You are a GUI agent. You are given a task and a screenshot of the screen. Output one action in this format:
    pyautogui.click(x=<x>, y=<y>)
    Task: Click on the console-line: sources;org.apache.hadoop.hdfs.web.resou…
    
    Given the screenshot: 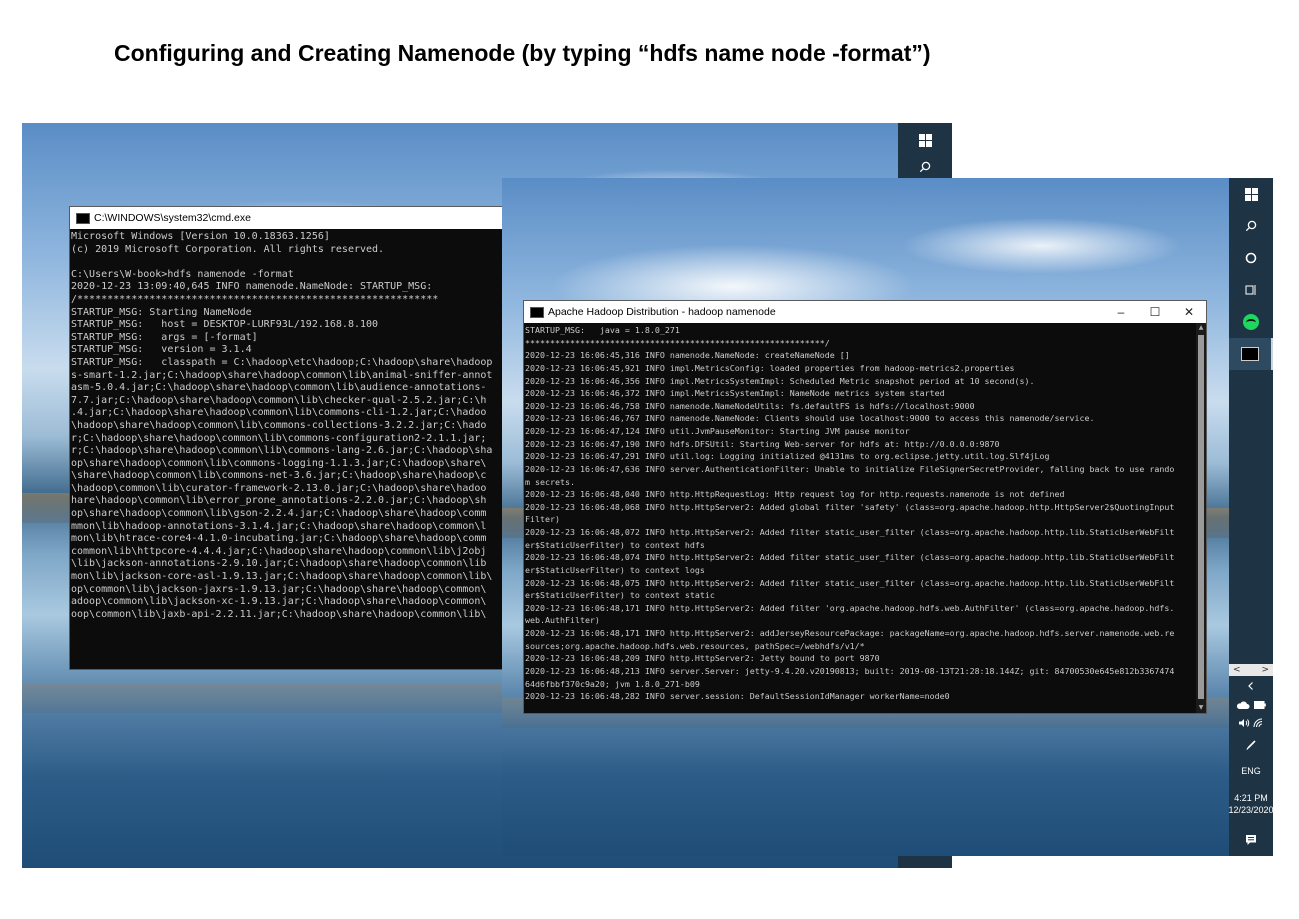 What is the action you would take?
    pyautogui.click(x=695, y=645)
    